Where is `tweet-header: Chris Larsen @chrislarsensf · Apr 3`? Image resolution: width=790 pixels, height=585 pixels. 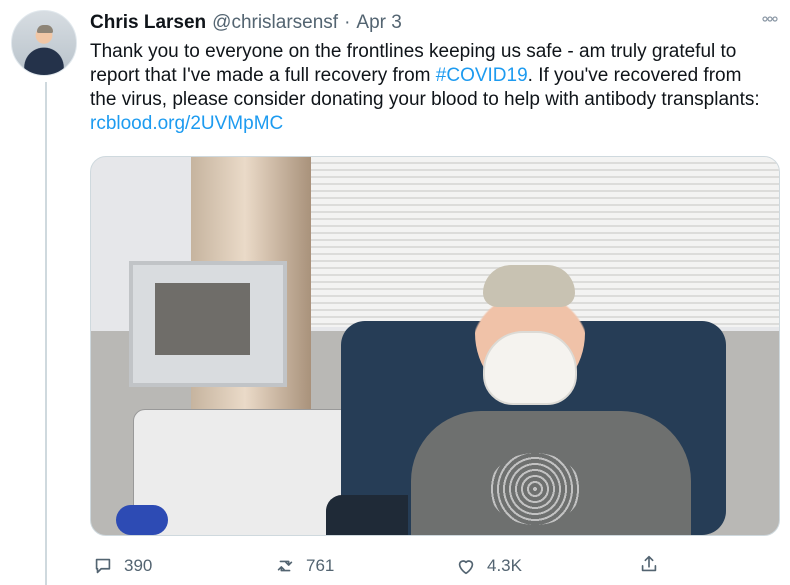 tweet-header: Chris Larsen @chrislarsensf · Apr 3 is located at coordinates (246, 23).